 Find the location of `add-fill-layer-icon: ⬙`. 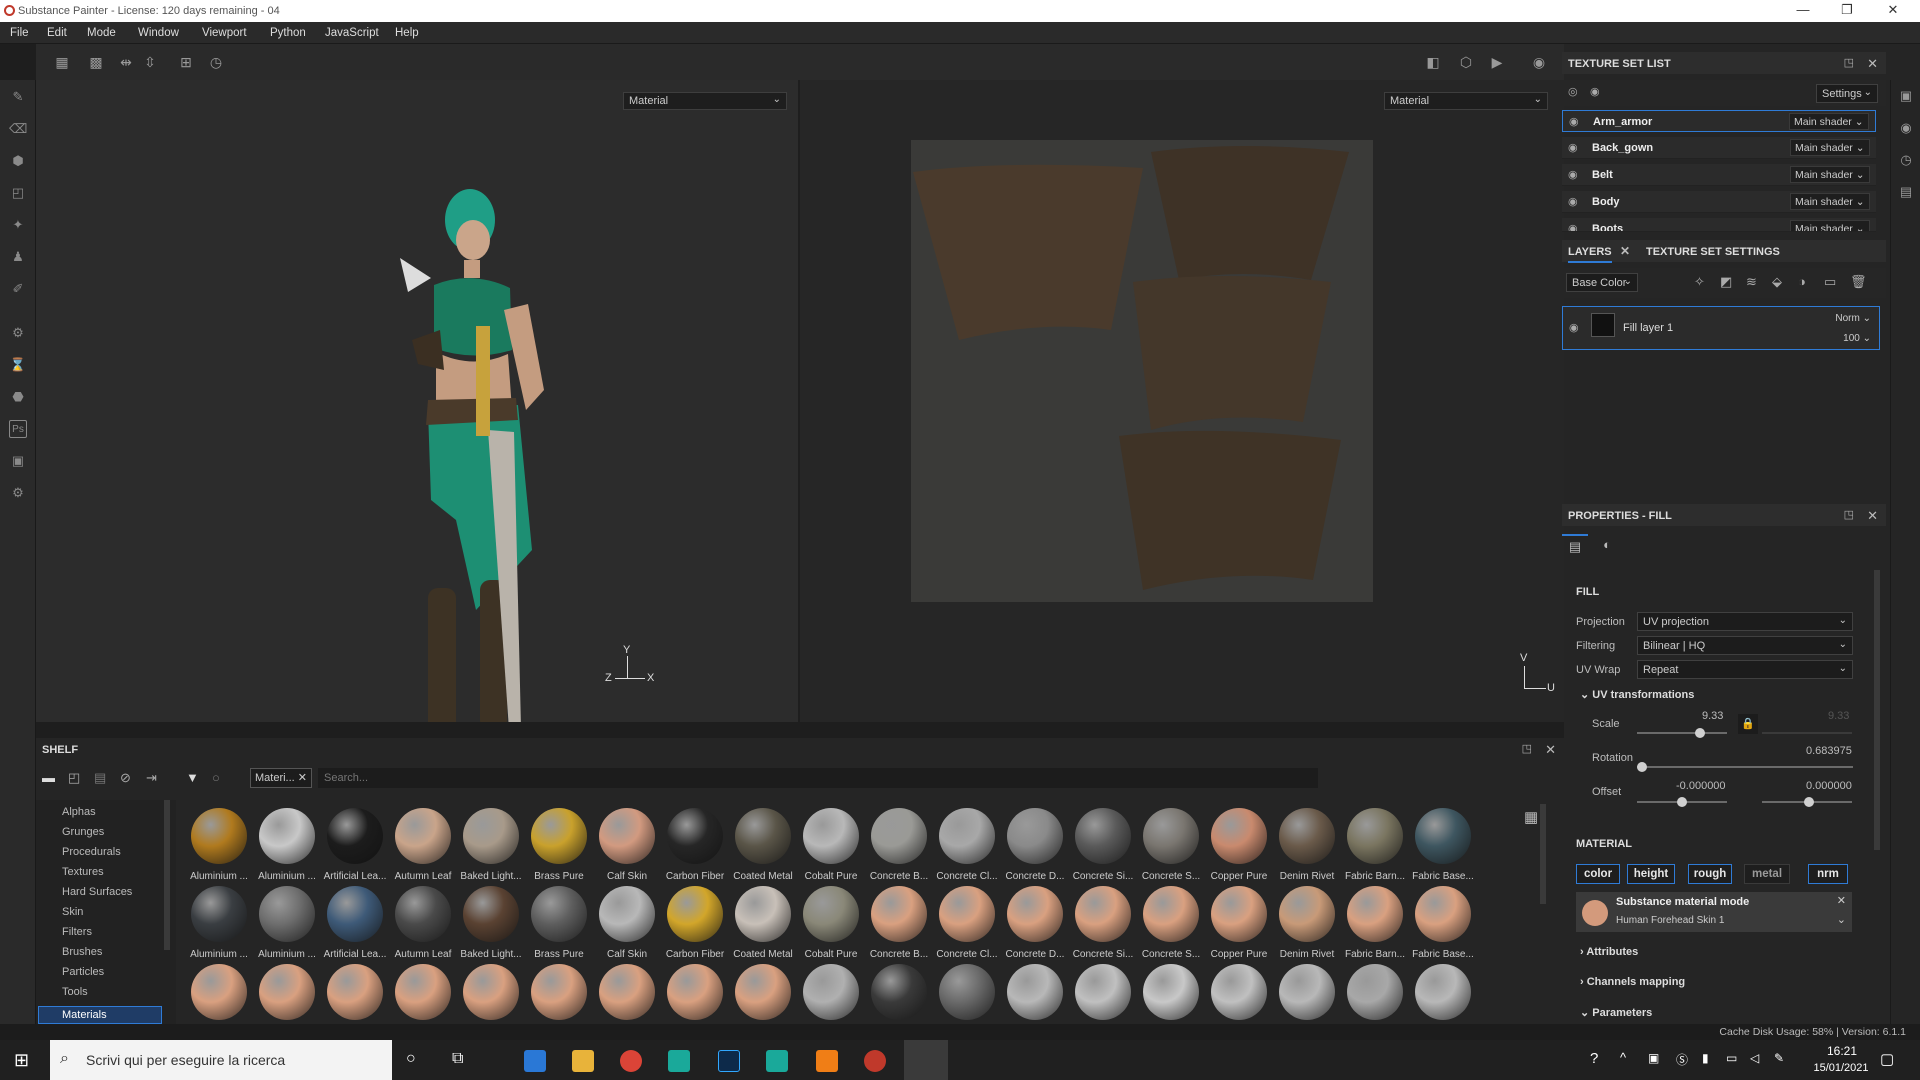

add-fill-layer-icon: ⬙ is located at coordinates (1777, 282).